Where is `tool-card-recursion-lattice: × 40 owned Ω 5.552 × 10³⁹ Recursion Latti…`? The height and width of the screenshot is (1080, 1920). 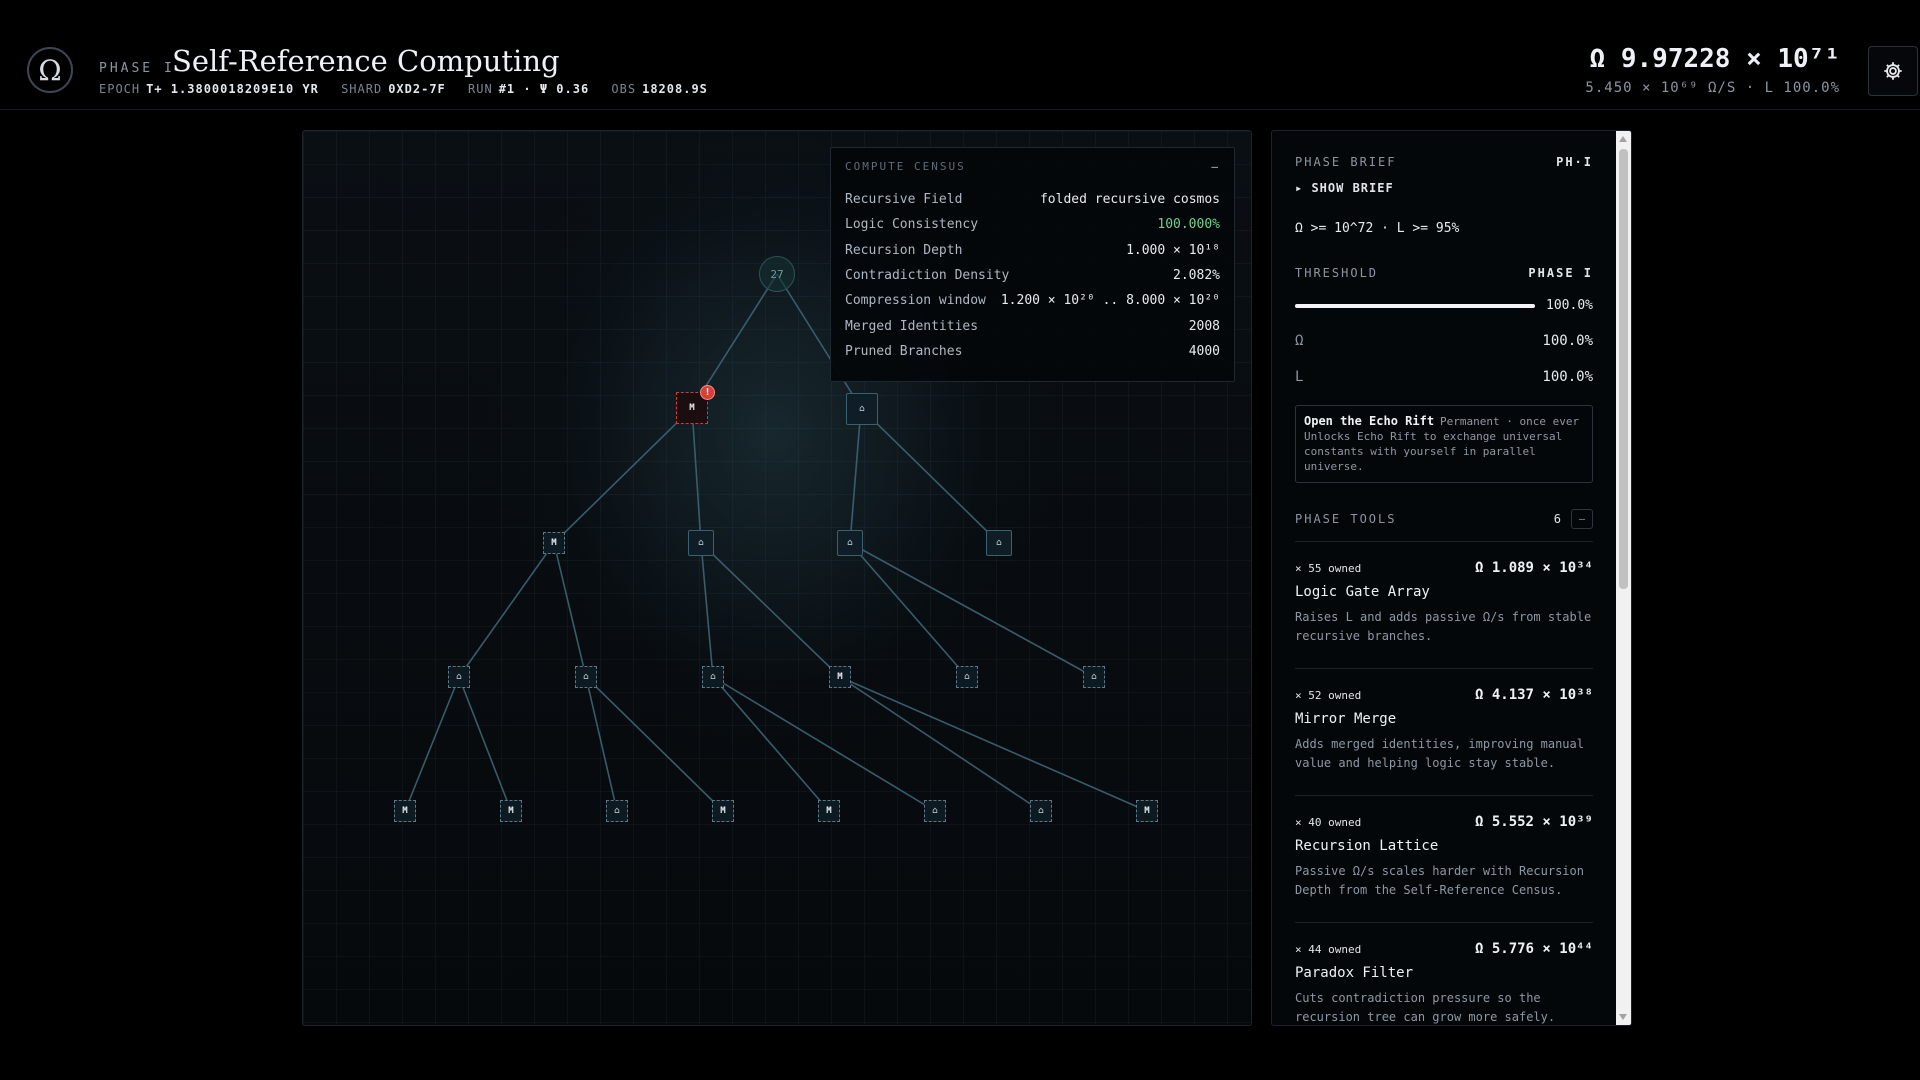
tool-card-recursion-lattice: × 40 owned Ω 5.552 × 10³⁹ Recursion Latti… is located at coordinates (1444, 859).